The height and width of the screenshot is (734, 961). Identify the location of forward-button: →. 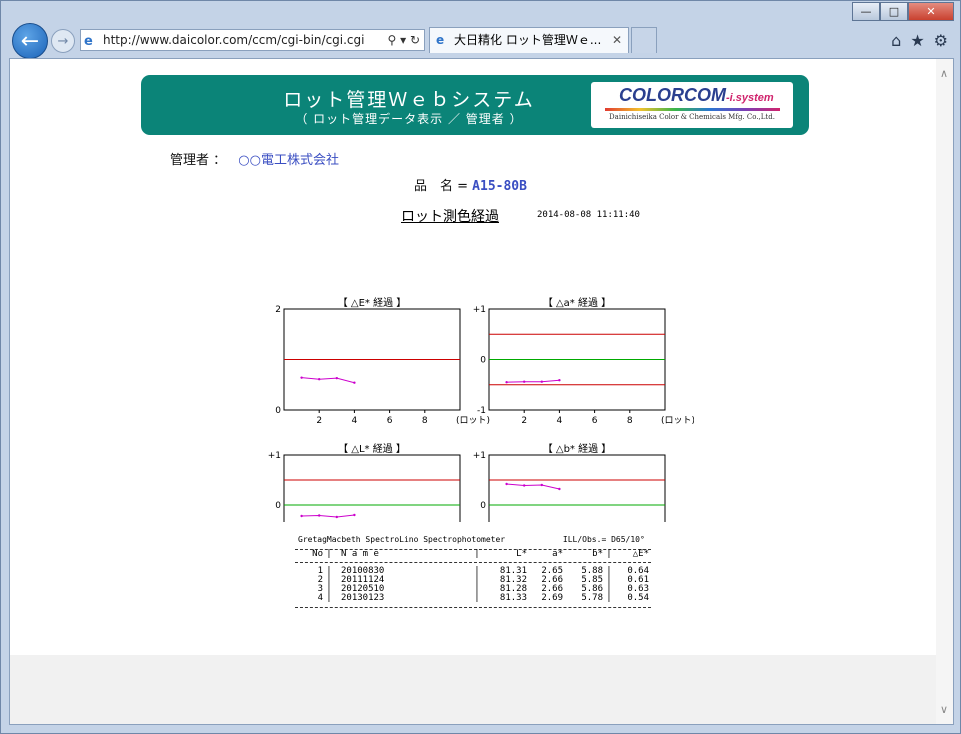
(63, 41).